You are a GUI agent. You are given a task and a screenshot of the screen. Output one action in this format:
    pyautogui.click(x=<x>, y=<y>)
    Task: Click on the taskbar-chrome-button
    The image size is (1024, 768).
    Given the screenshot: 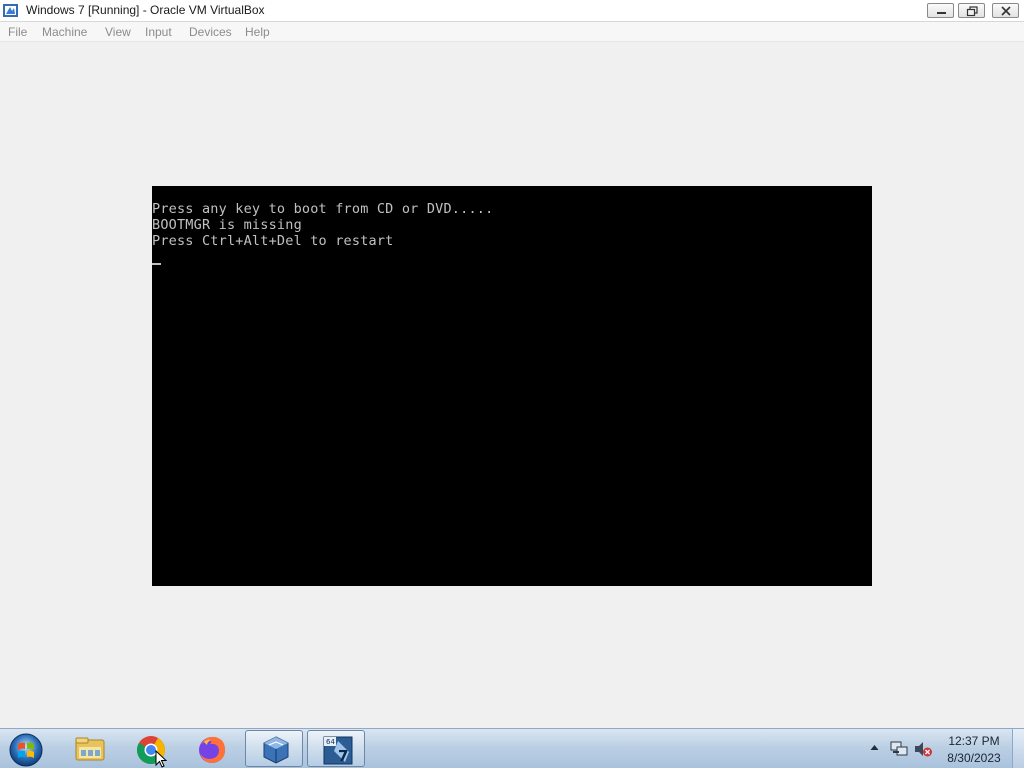 What is the action you would take?
    pyautogui.click(x=150, y=748)
    